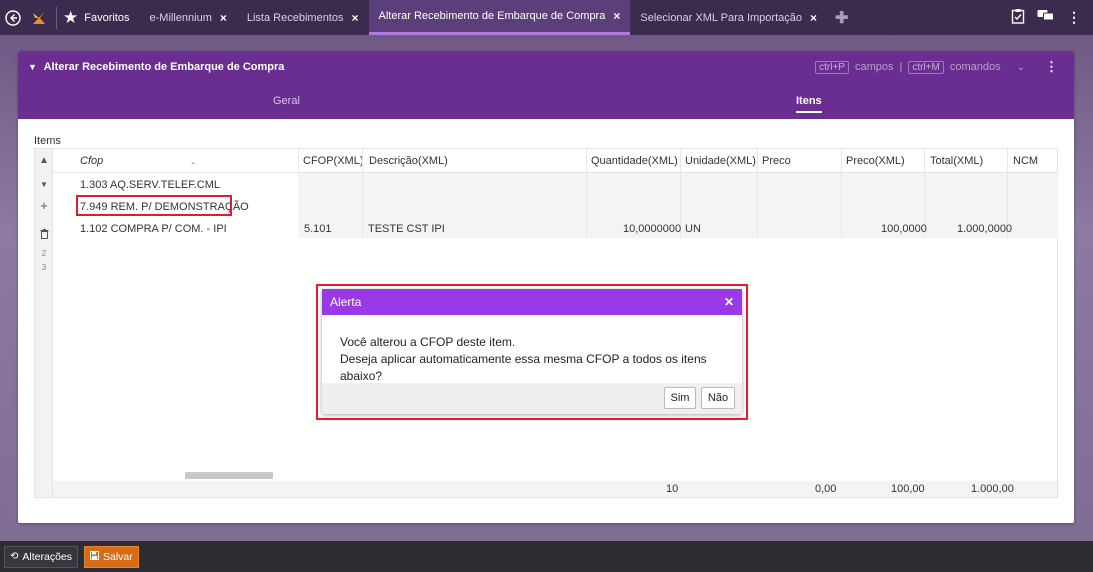  I want to click on dialog-header: Alerta ✕, so click(532, 302).